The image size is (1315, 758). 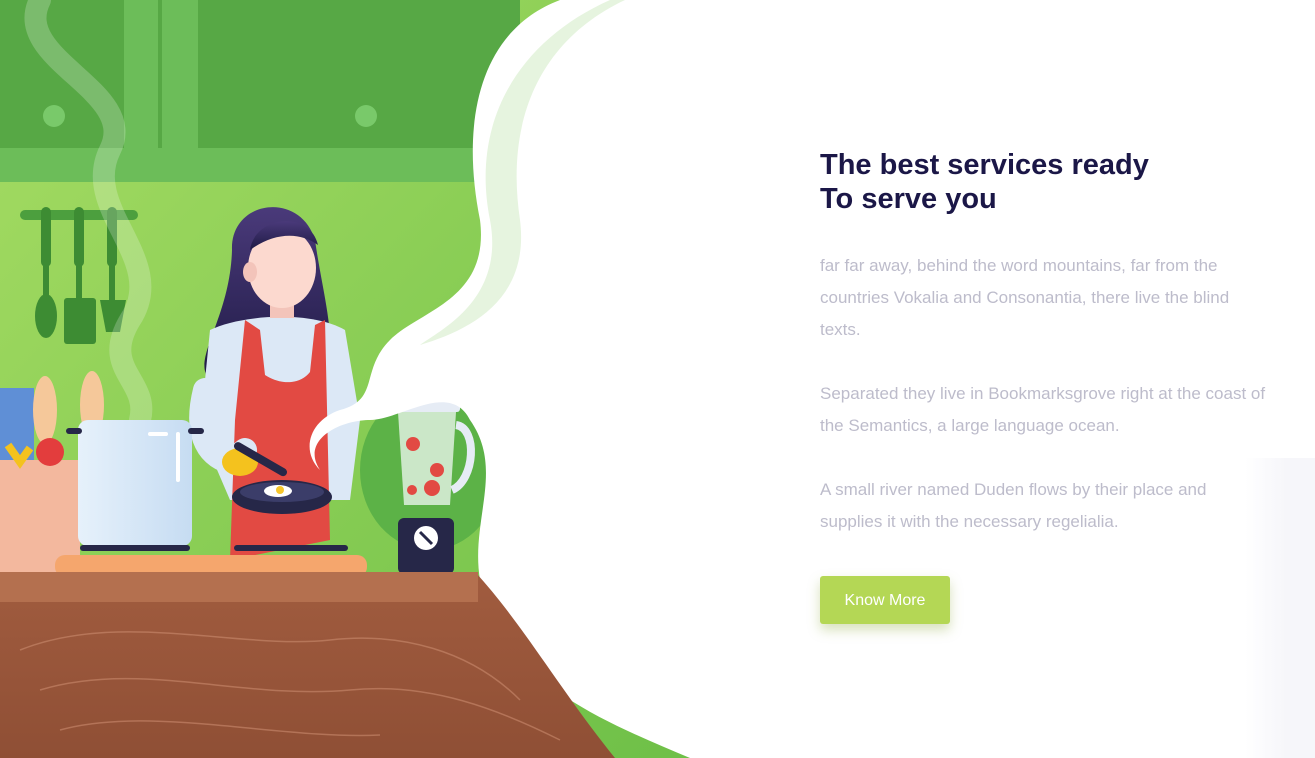 What do you see at coordinates (1280, 608) in the screenshot?
I see `edge-shadow` at bounding box center [1280, 608].